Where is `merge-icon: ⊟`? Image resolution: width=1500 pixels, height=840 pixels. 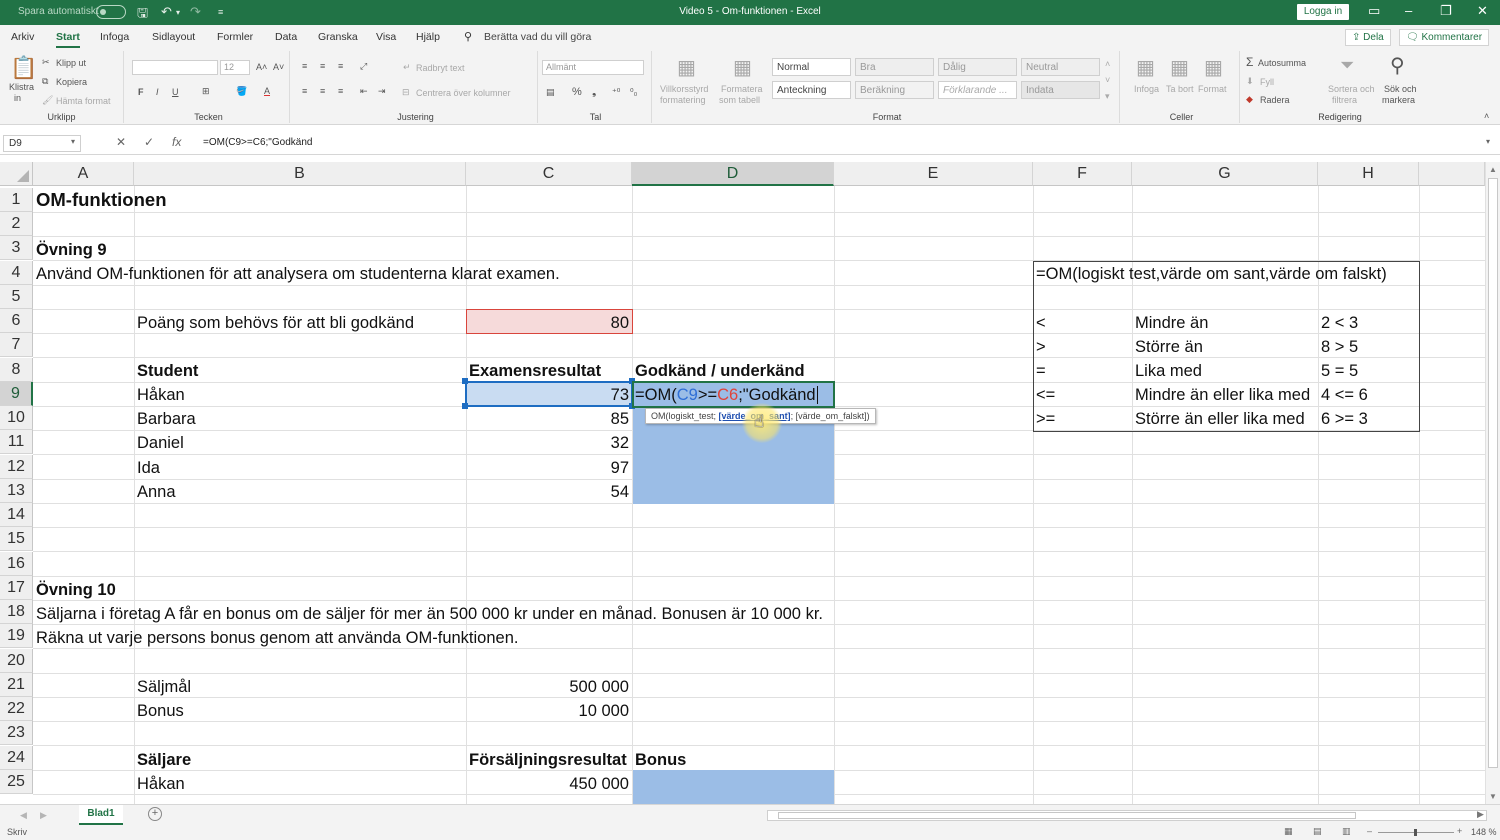 merge-icon: ⊟ is located at coordinates (406, 92).